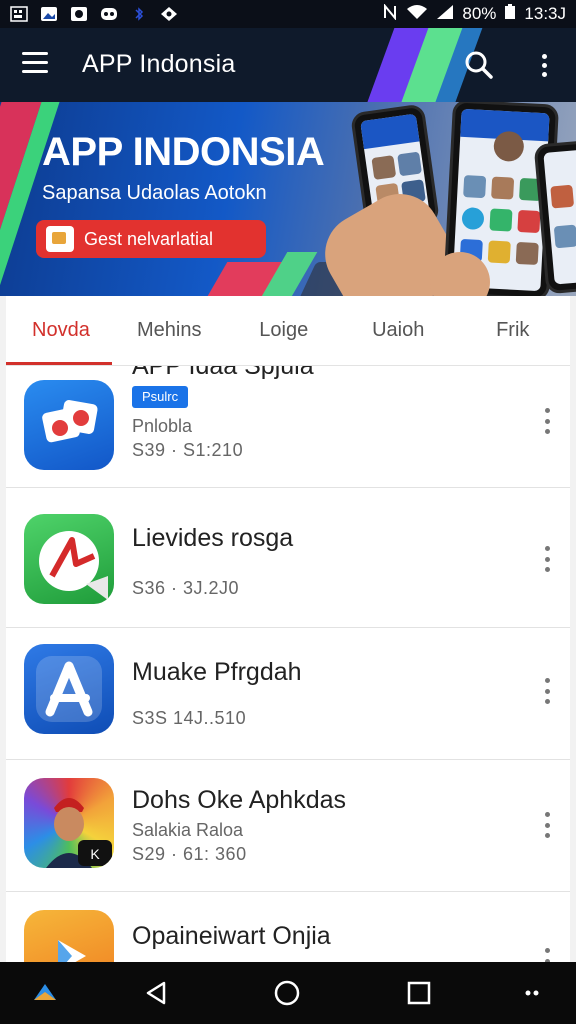 The width and height of the screenshot is (576, 1024). What do you see at coordinates (79, 14) in the screenshot?
I see `photo-notification-icon` at bounding box center [79, 14].